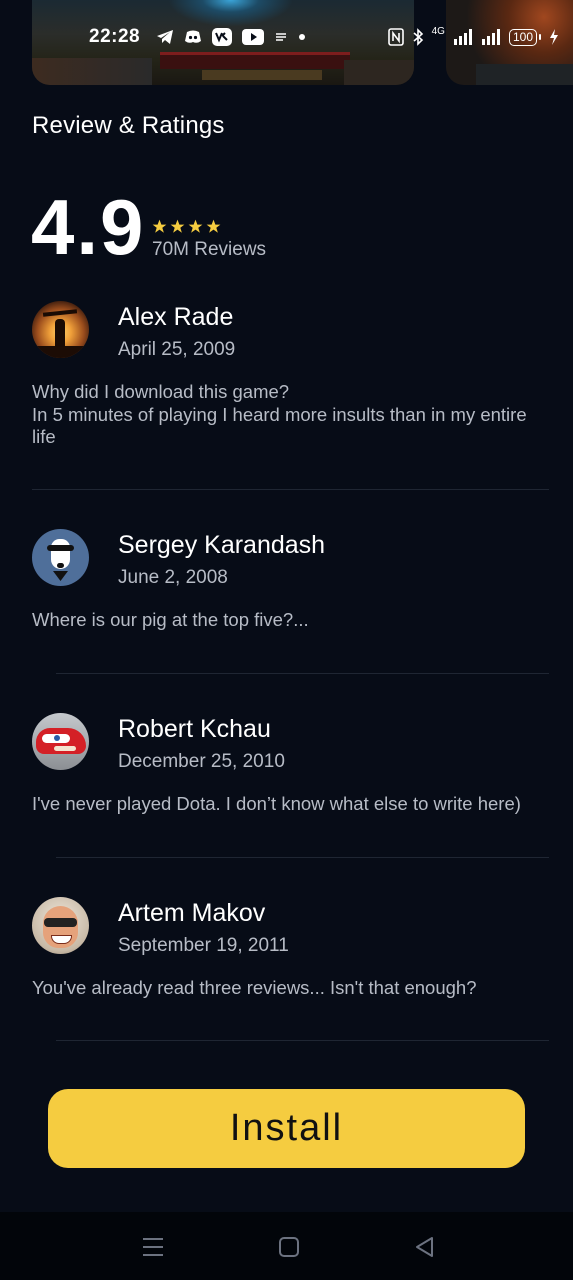 This screenshot has height=1280, width=573. Describe the element at coordinates (165, 37) in the screenshot. I see `telegram-icon` at that location.